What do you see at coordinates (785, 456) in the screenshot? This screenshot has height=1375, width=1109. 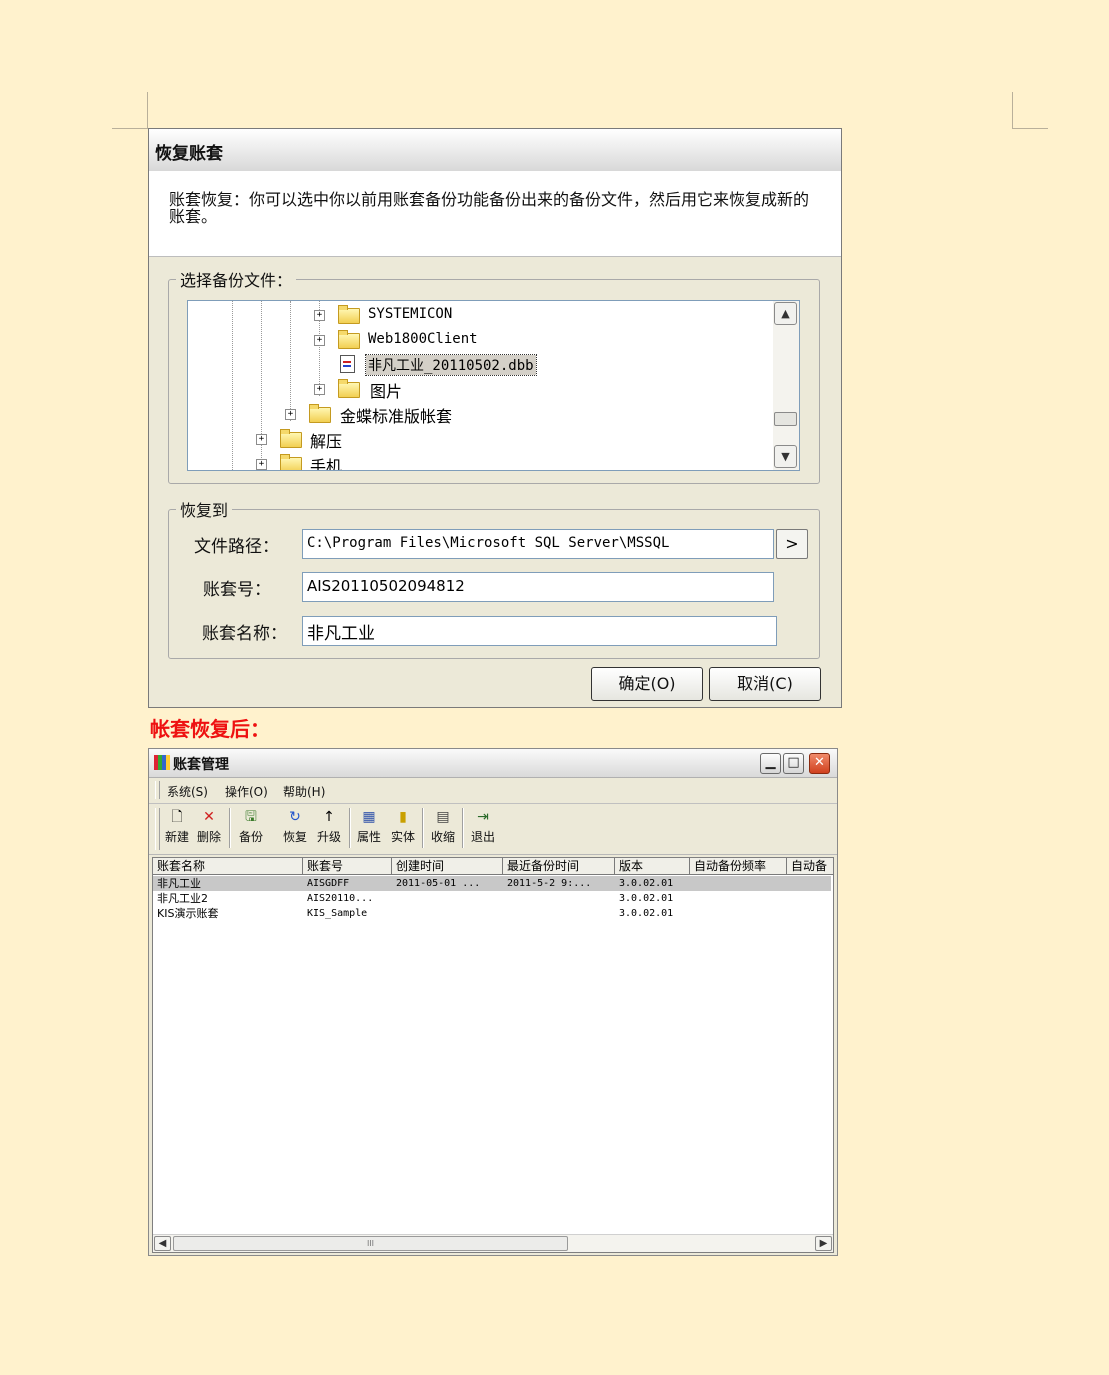 I see `scroll-down-icon: ▼` at bounding box center [785, 456].